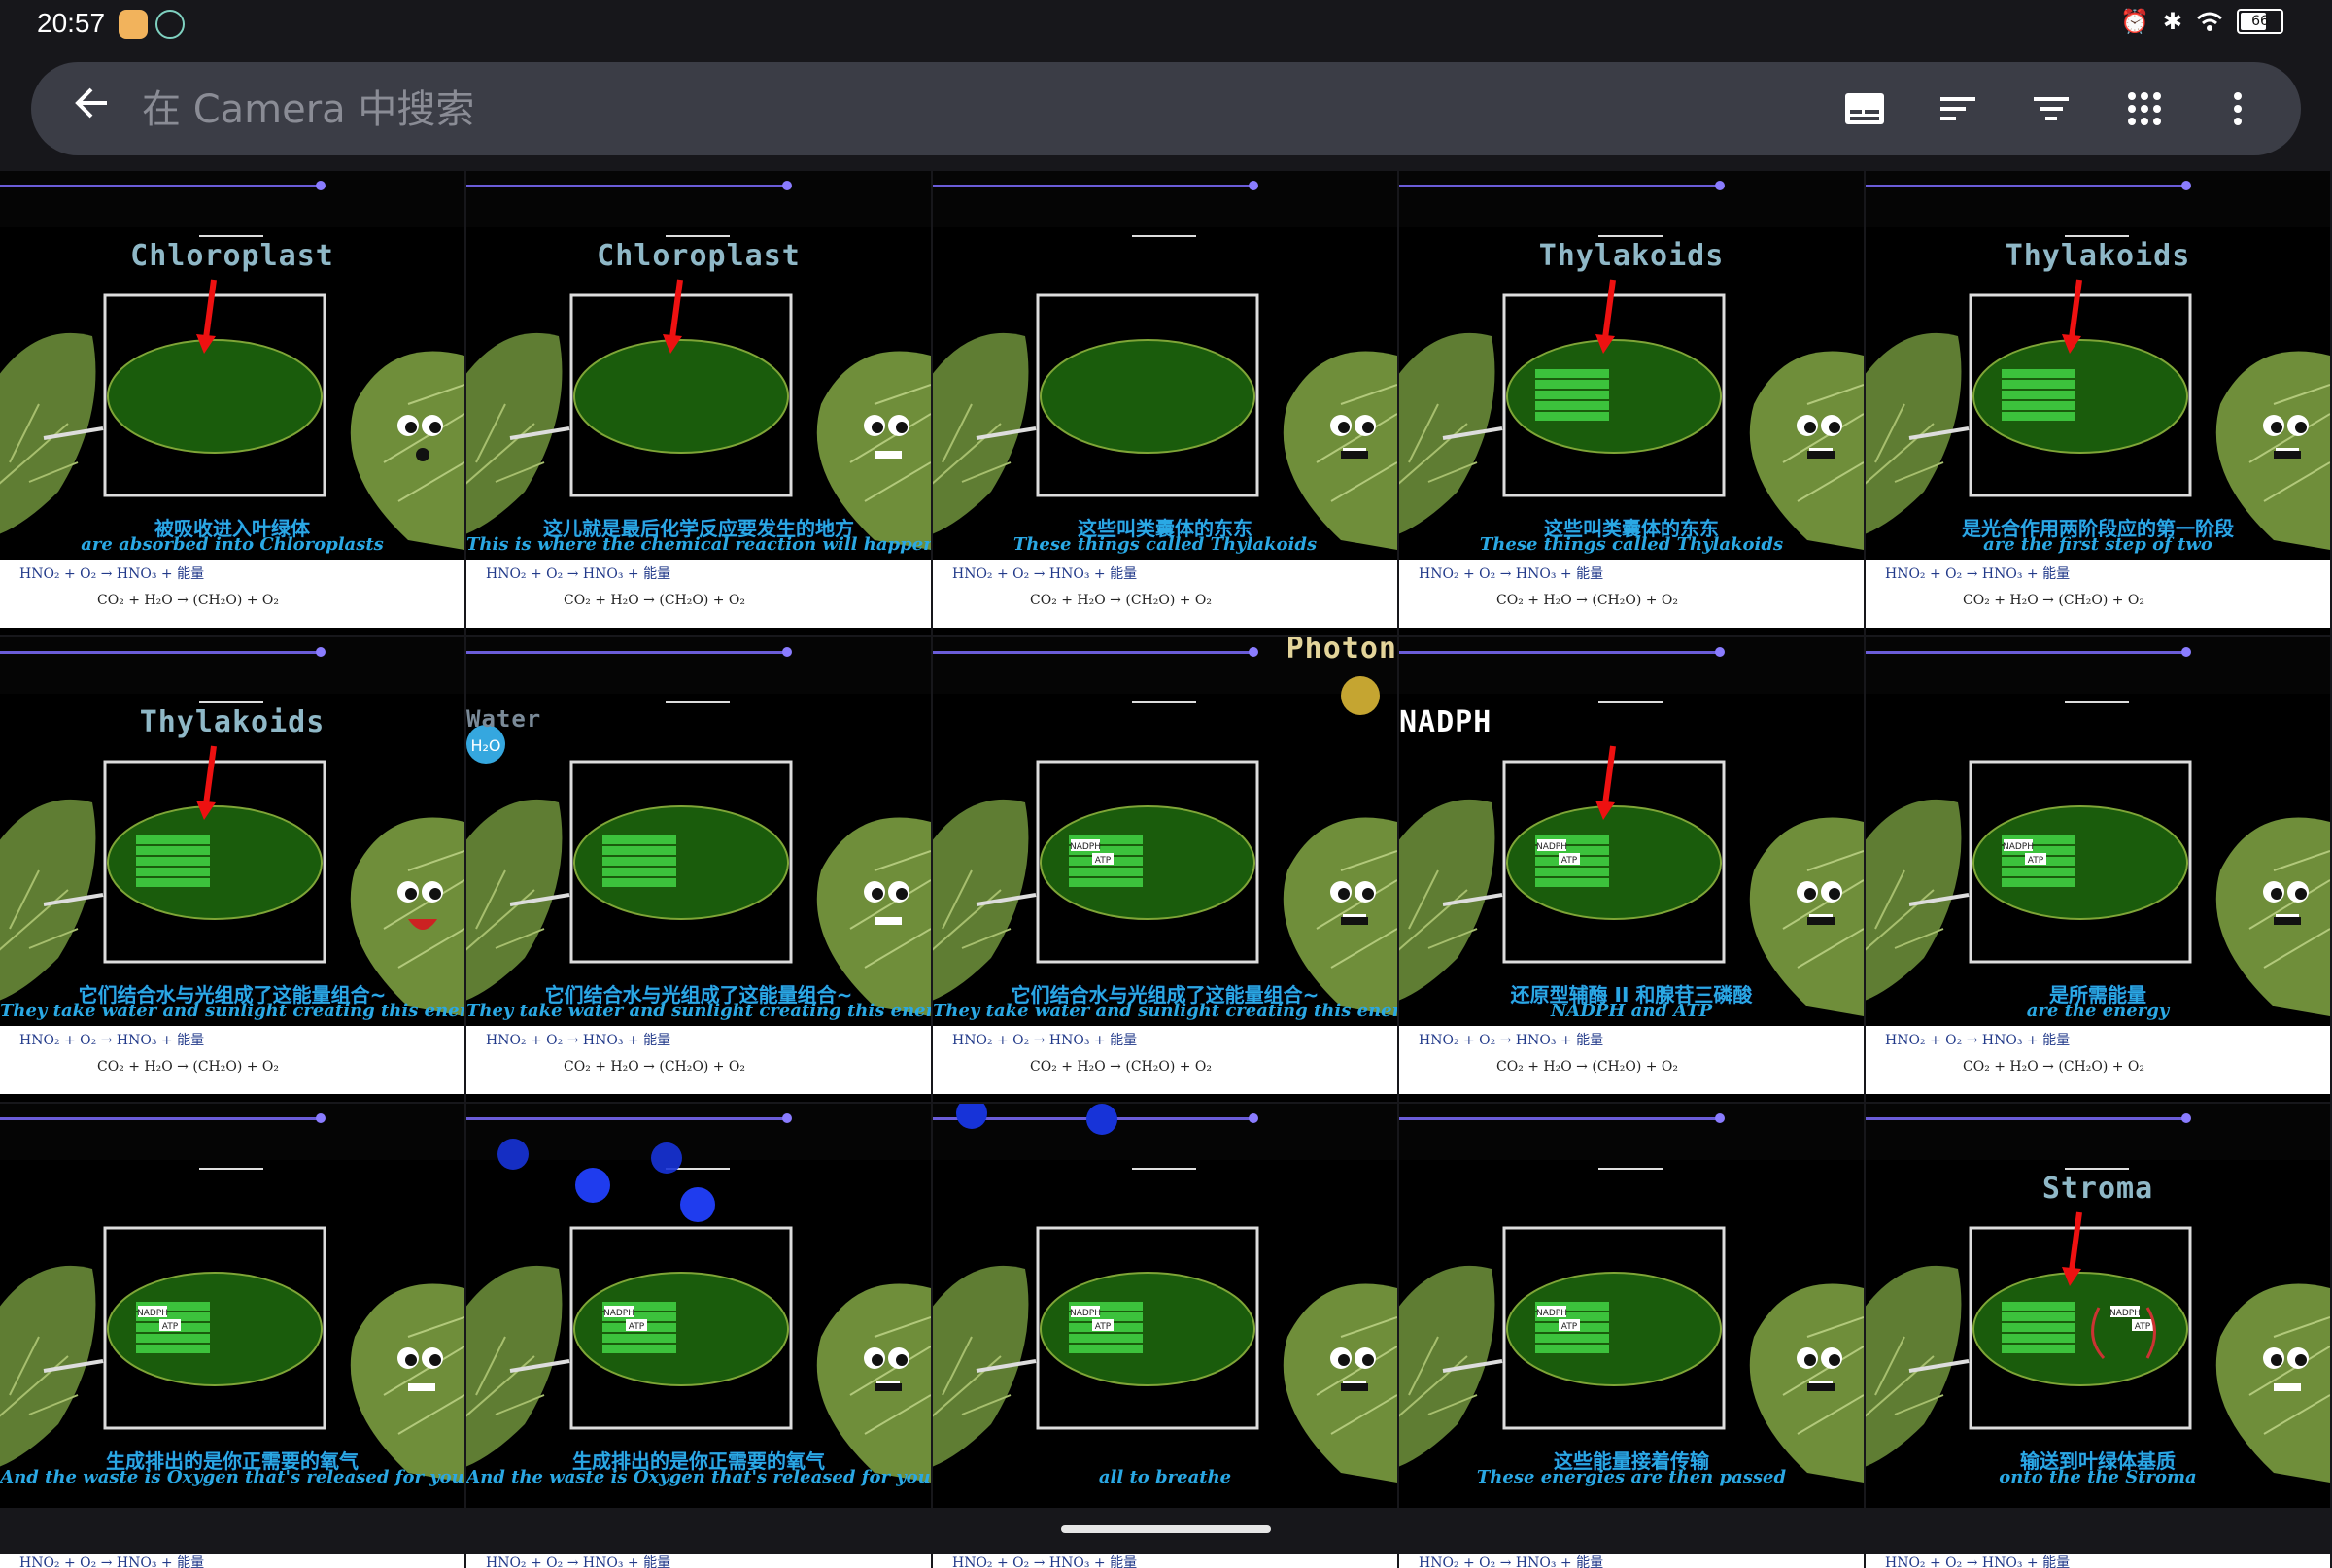 Image resolution: width=2332 pixels, height=1568 pixels. I want to click on status-time: 20:57, so click(71, 23).